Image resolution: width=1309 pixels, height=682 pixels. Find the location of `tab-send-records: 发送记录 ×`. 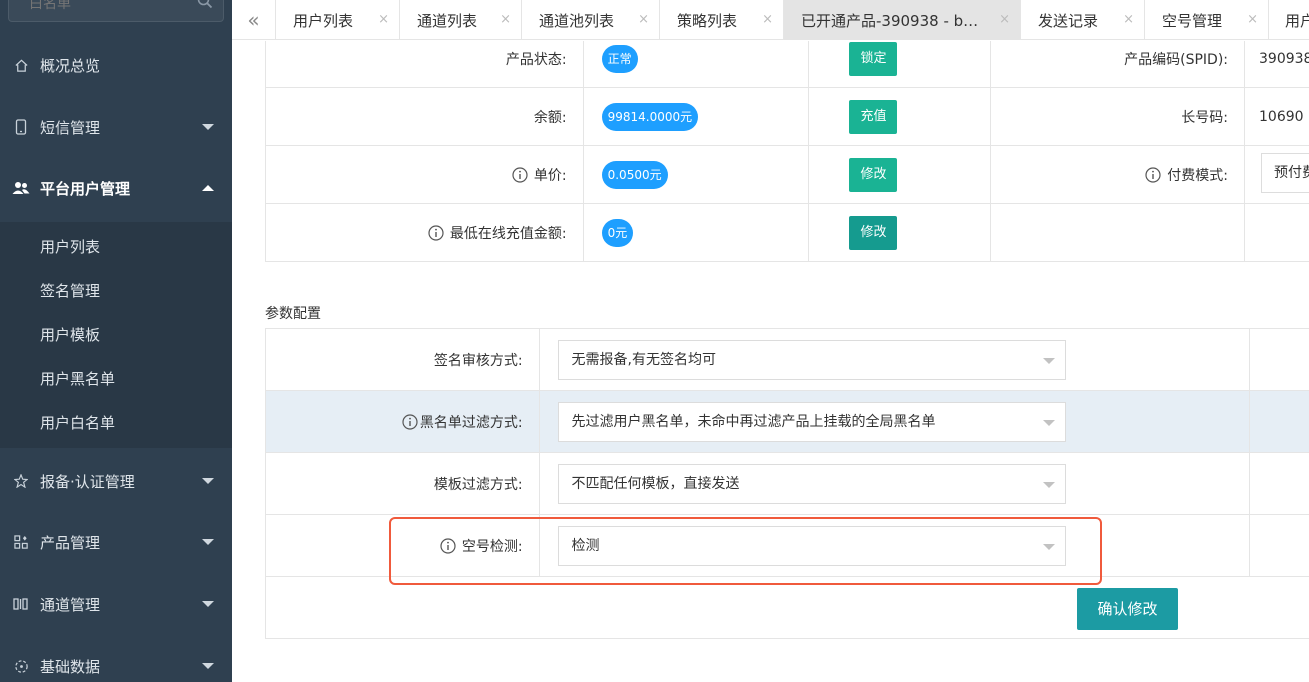

tab-send-records: 发送记录 × is located at coordinates (1083, 20).